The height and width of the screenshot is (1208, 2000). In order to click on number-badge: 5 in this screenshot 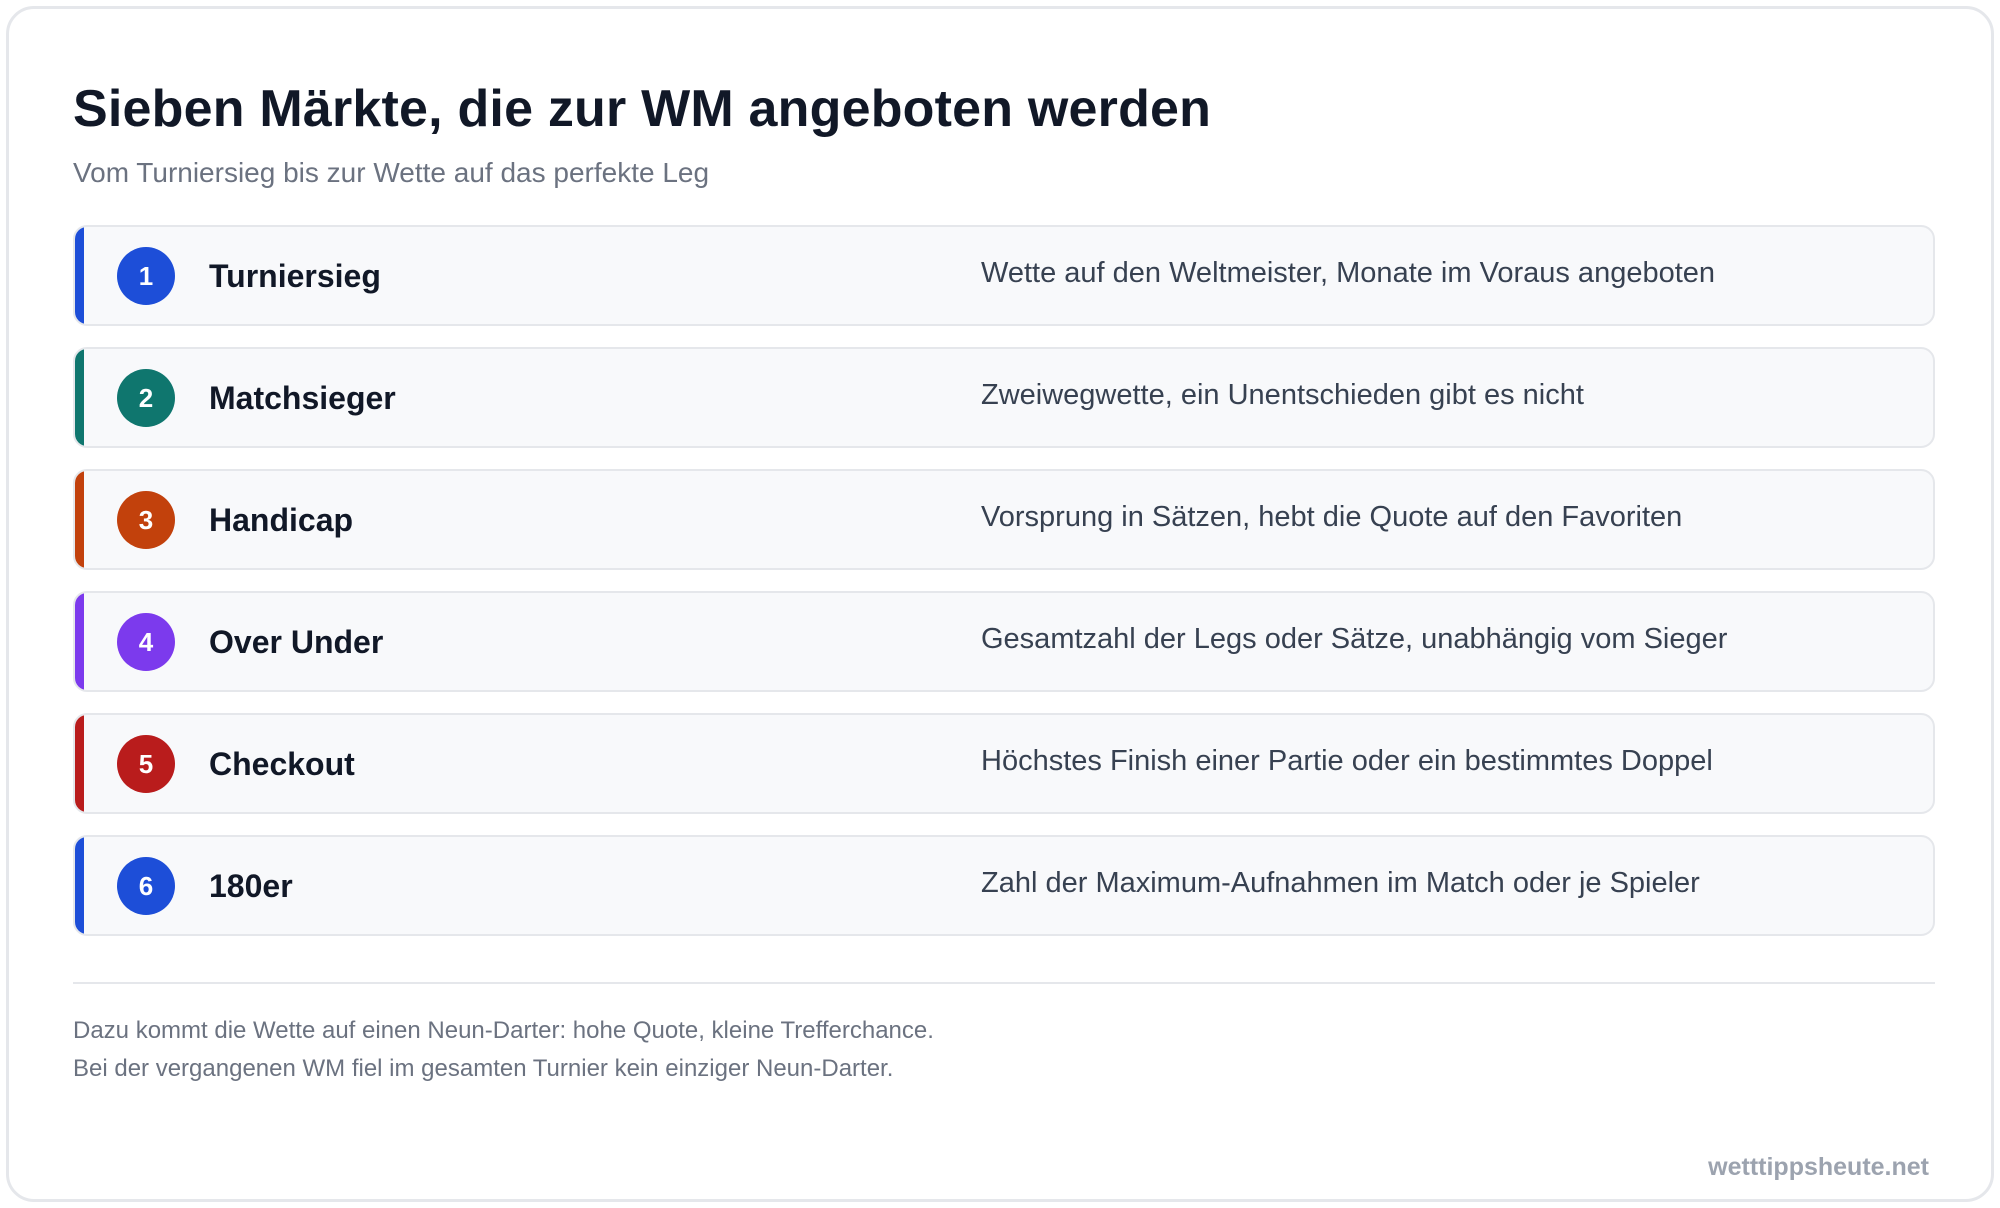, I will do `click(146, 764)`.